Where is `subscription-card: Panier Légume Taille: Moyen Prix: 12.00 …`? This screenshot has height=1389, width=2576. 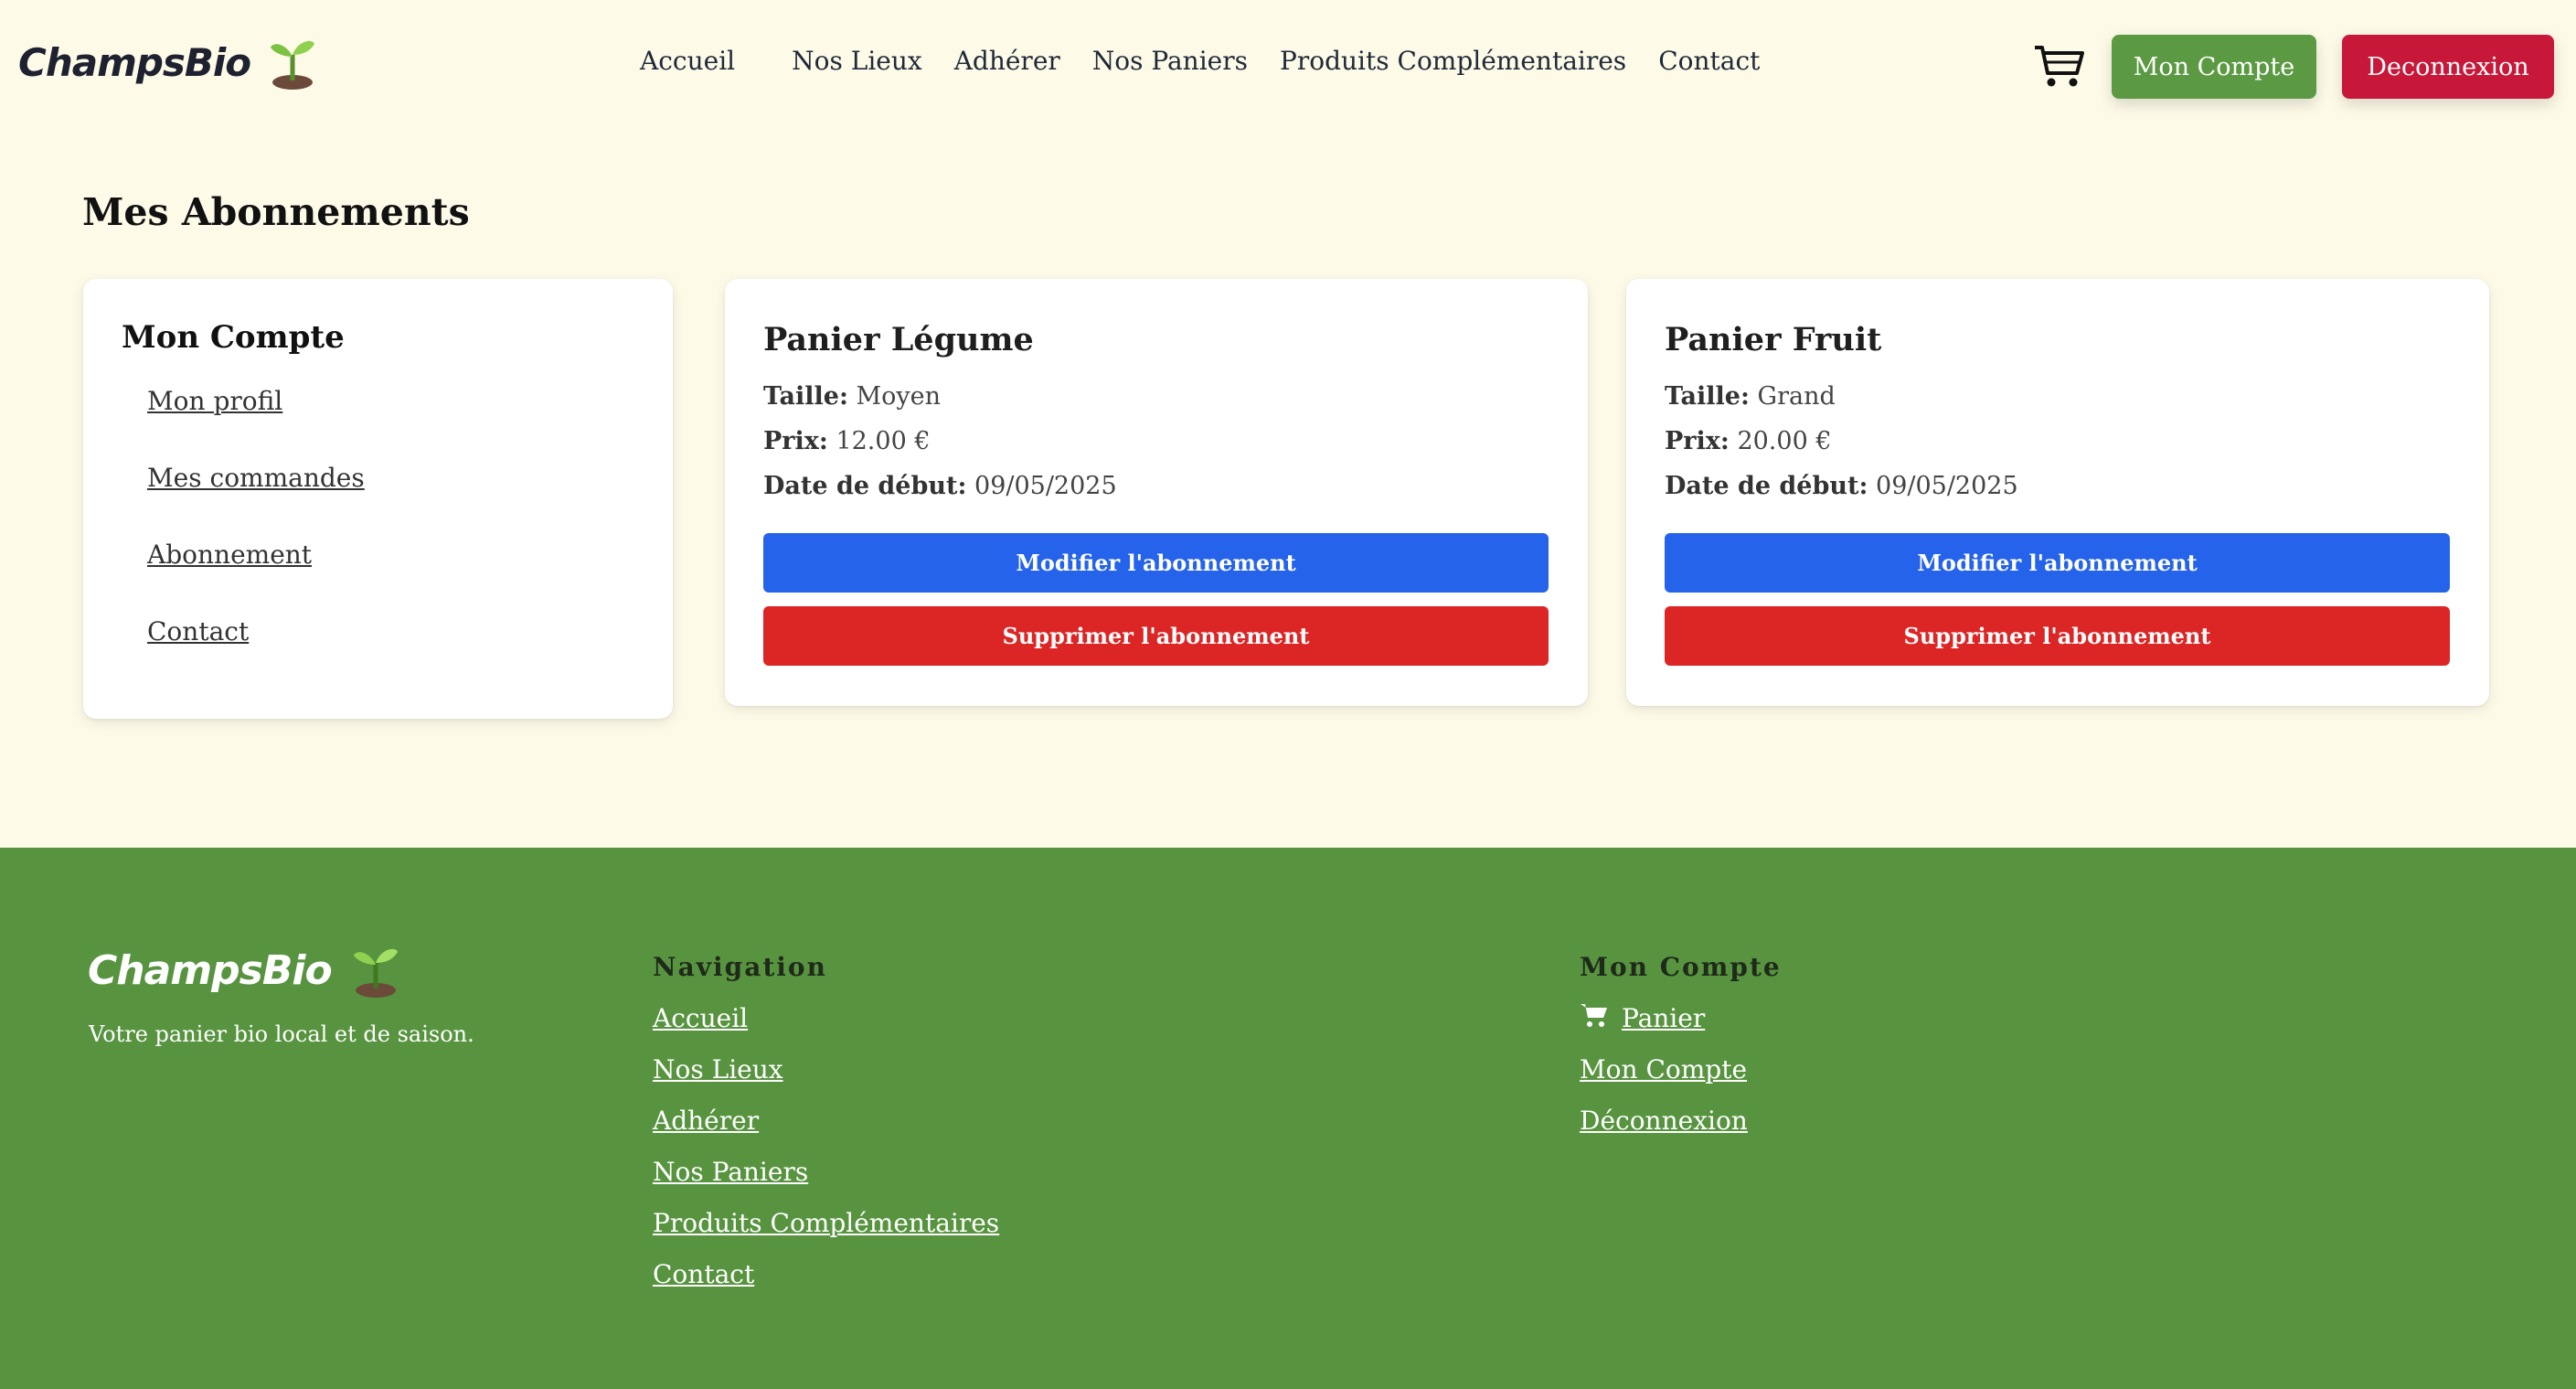
subscription-card: Panier Légume Taille: Moyen Prix: 12.00 … is located at coordinates (1156, 492).